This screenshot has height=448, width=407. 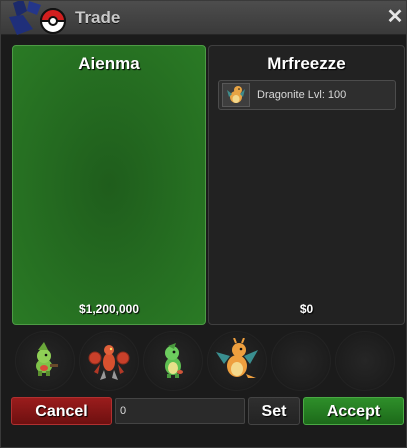 What do you see at coordinates (306, 309) in the screenshot?
I see `partner-offer-money: $0` at bounding box center [306, 309].